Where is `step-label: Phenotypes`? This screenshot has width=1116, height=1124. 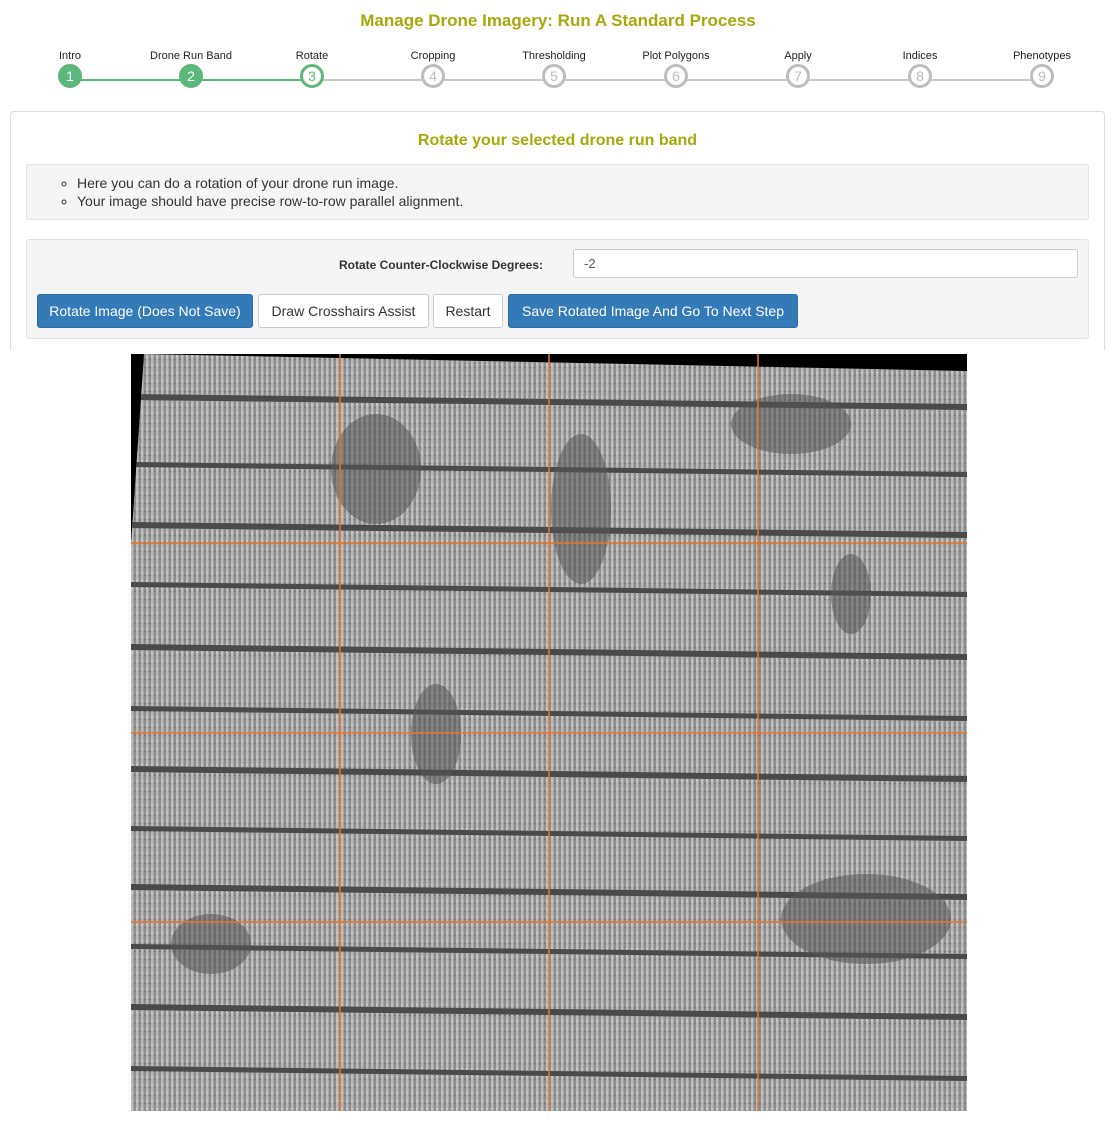
step-label: Phenotypes is located at coordinates (1042, 56).